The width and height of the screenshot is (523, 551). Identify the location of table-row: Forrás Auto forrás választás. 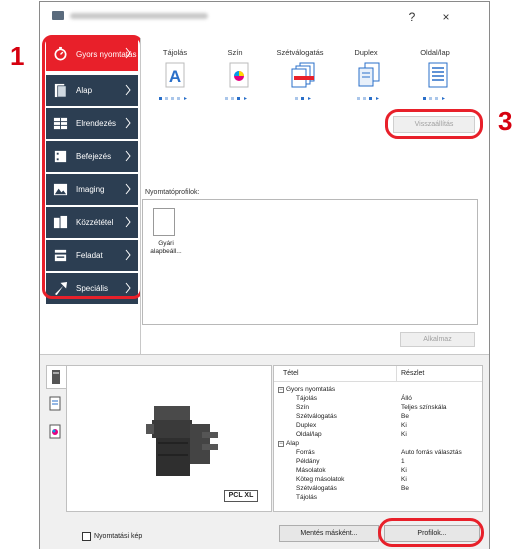
(379, 452).